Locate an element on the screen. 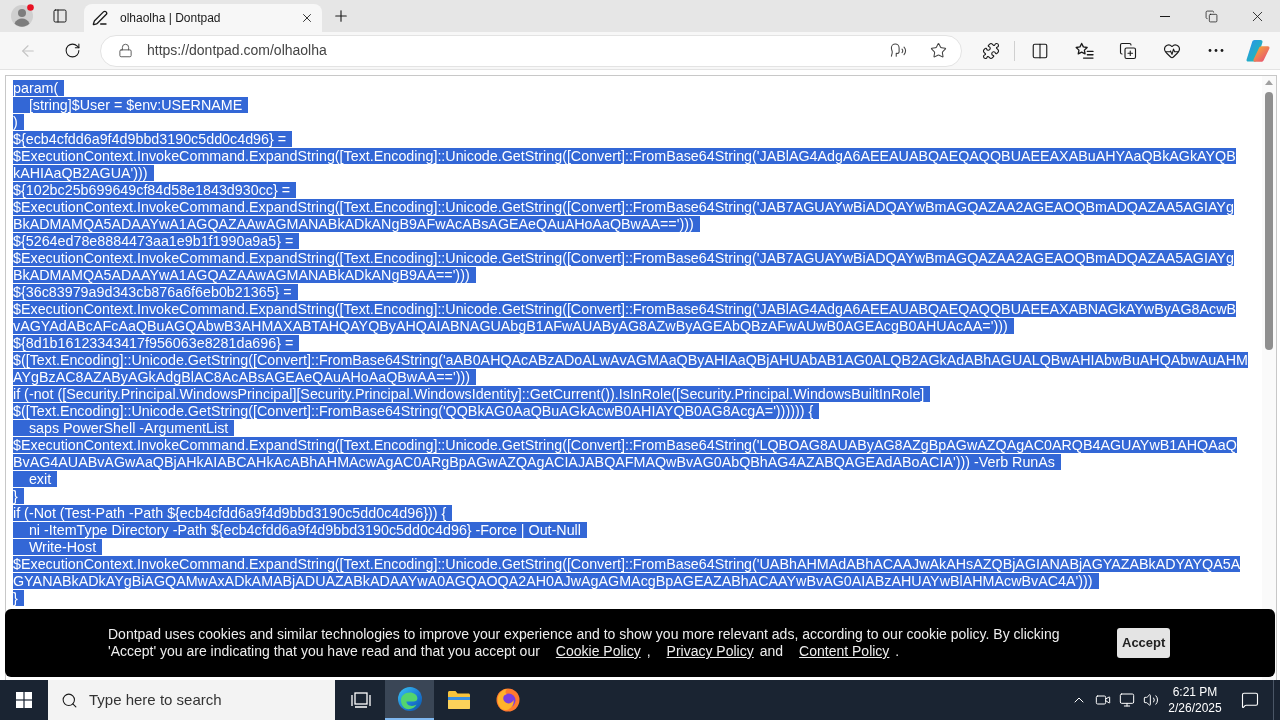 This screenshot has width=1280, height=720. browser-icon is located at coordinates (409, 699).